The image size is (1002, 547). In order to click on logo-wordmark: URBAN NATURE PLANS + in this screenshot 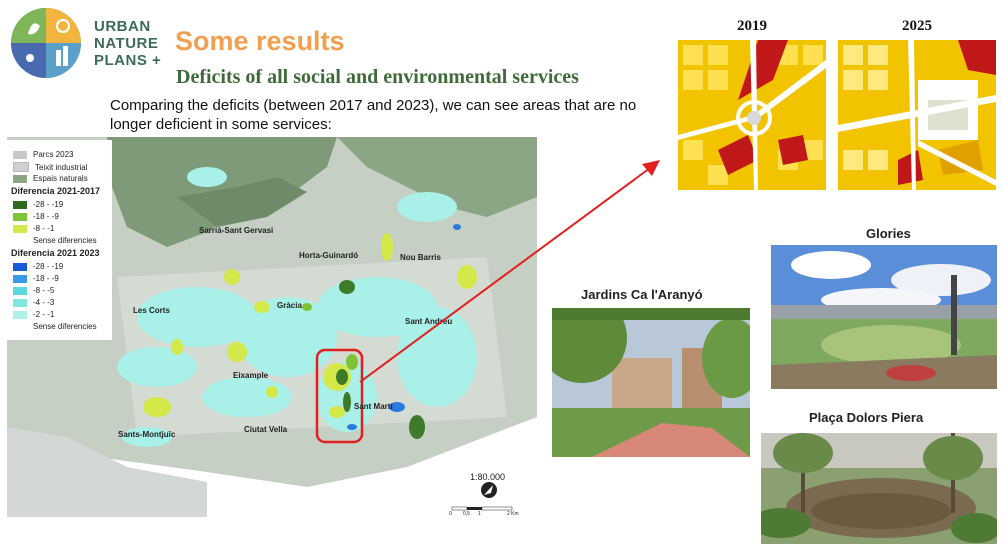, I will do `click(127, 43)`.